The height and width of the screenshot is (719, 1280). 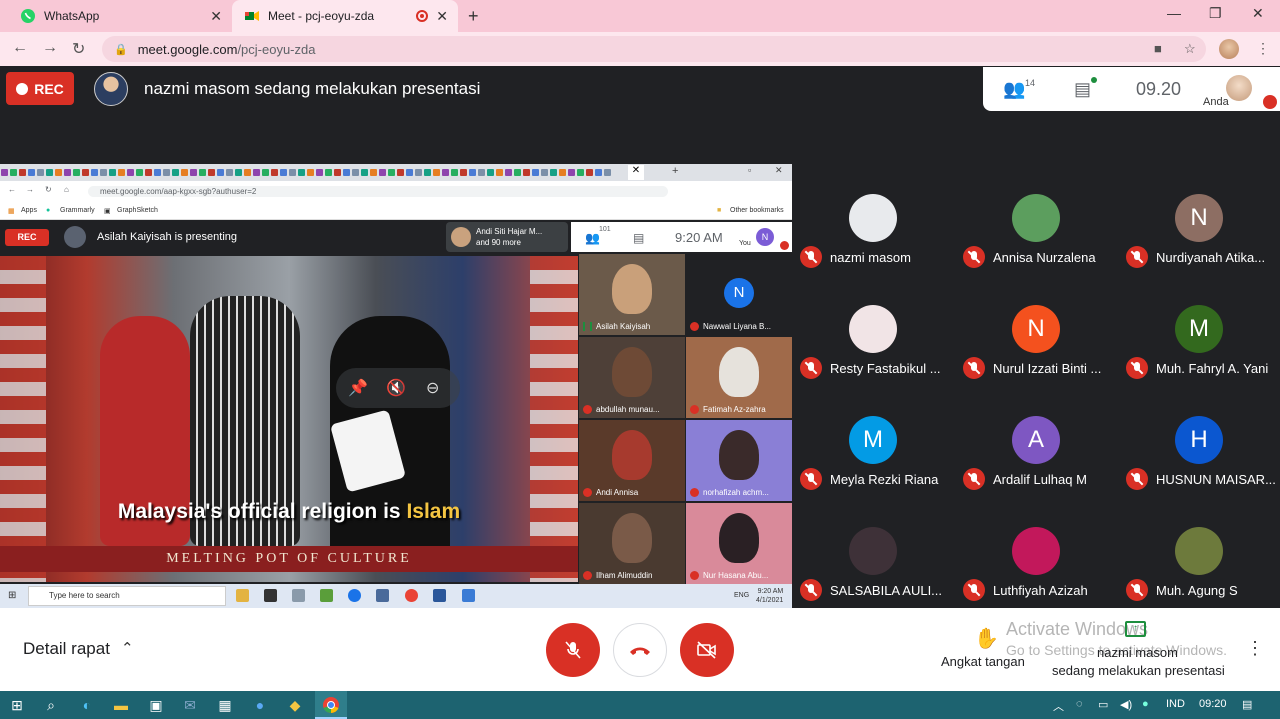 What do you see at coordinates (1138, 670) in the screenshot?
I see `presenting-status-text: sedang melakukan presentasi` at bounding box center [1138, 670].